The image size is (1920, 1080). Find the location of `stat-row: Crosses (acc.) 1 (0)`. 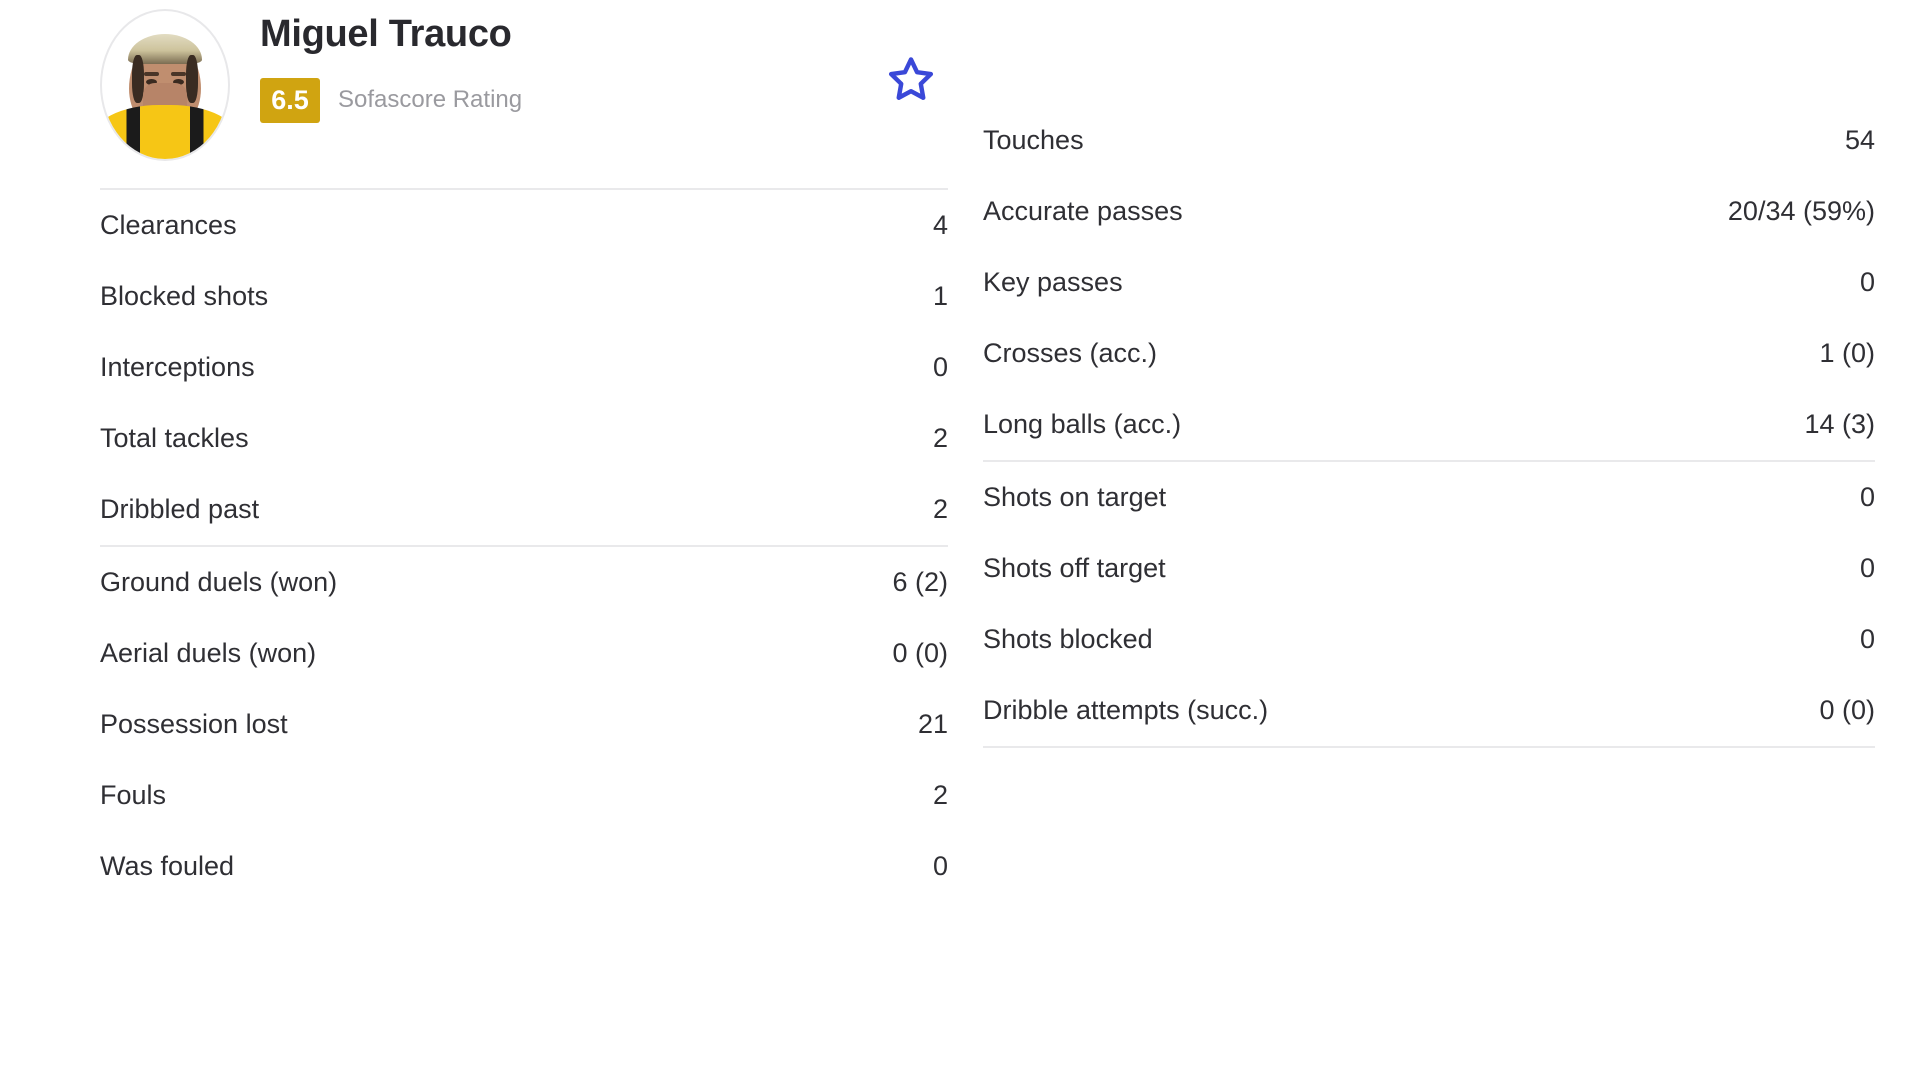

stat-row: Crosses (acc.) 1 (0) is located at coordinates (1429, 353).